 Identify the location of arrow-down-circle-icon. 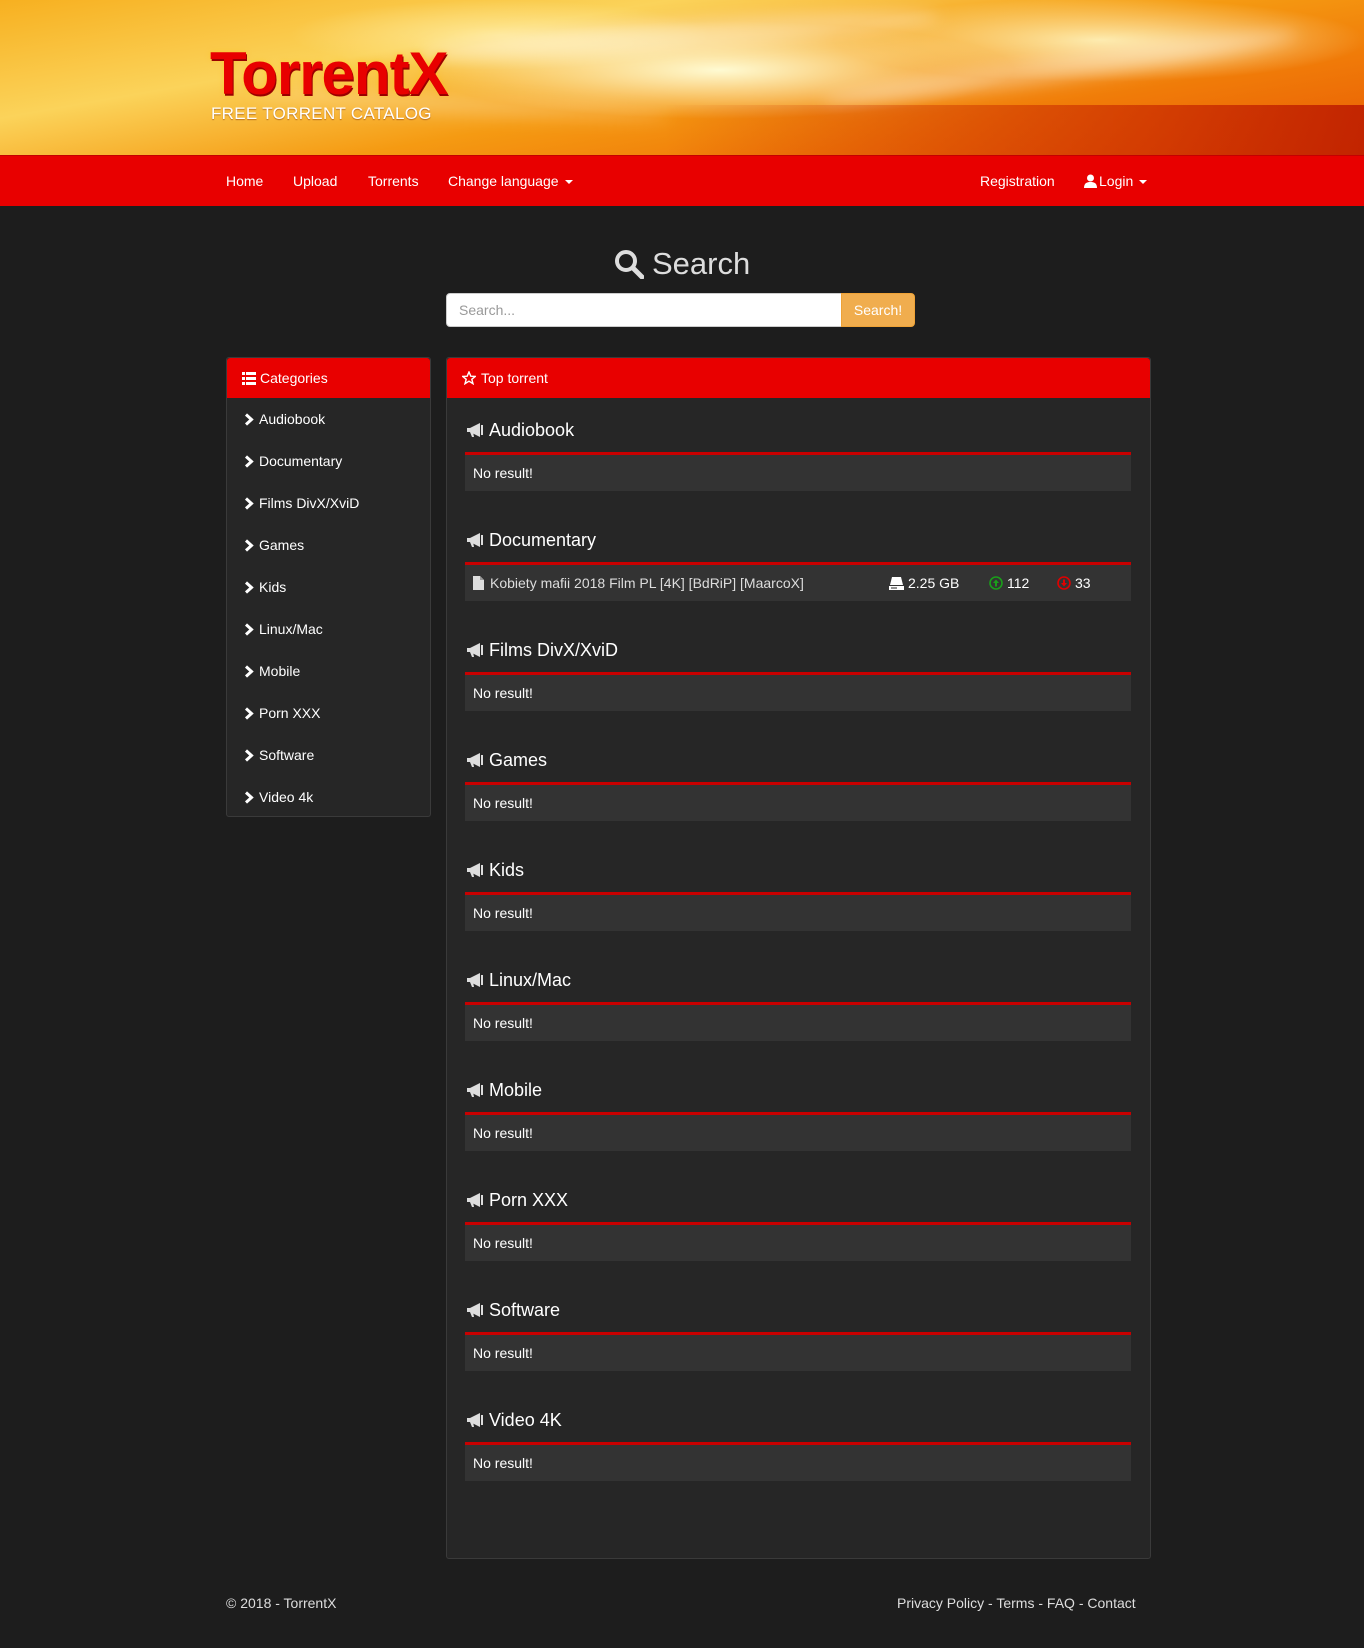
(1064, 583).